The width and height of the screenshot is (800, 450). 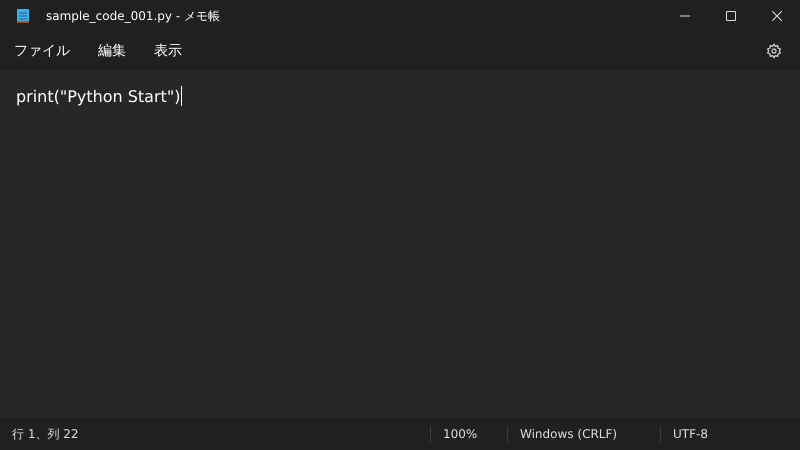 I want to click on code-text: print("Python Start"), so click(x=98, y=96).